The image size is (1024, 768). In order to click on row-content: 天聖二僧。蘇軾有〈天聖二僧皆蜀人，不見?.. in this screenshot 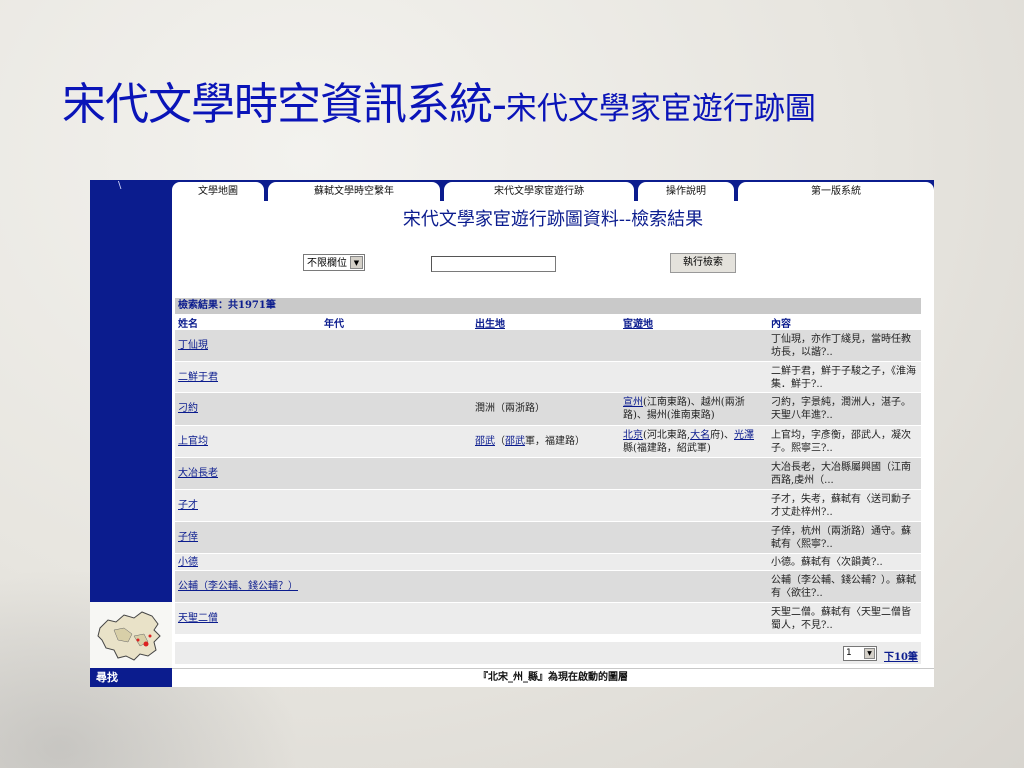, I will do `click(841, 619)`.